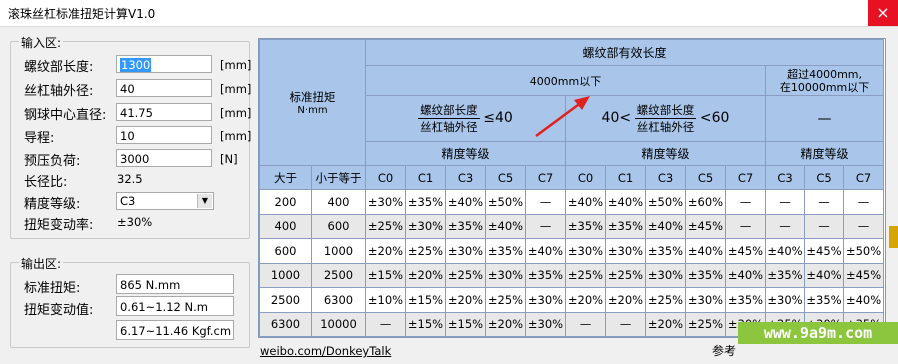 This screenshot has height=364, width=898. I want to click on table-cell: 400, so click(338, 202).